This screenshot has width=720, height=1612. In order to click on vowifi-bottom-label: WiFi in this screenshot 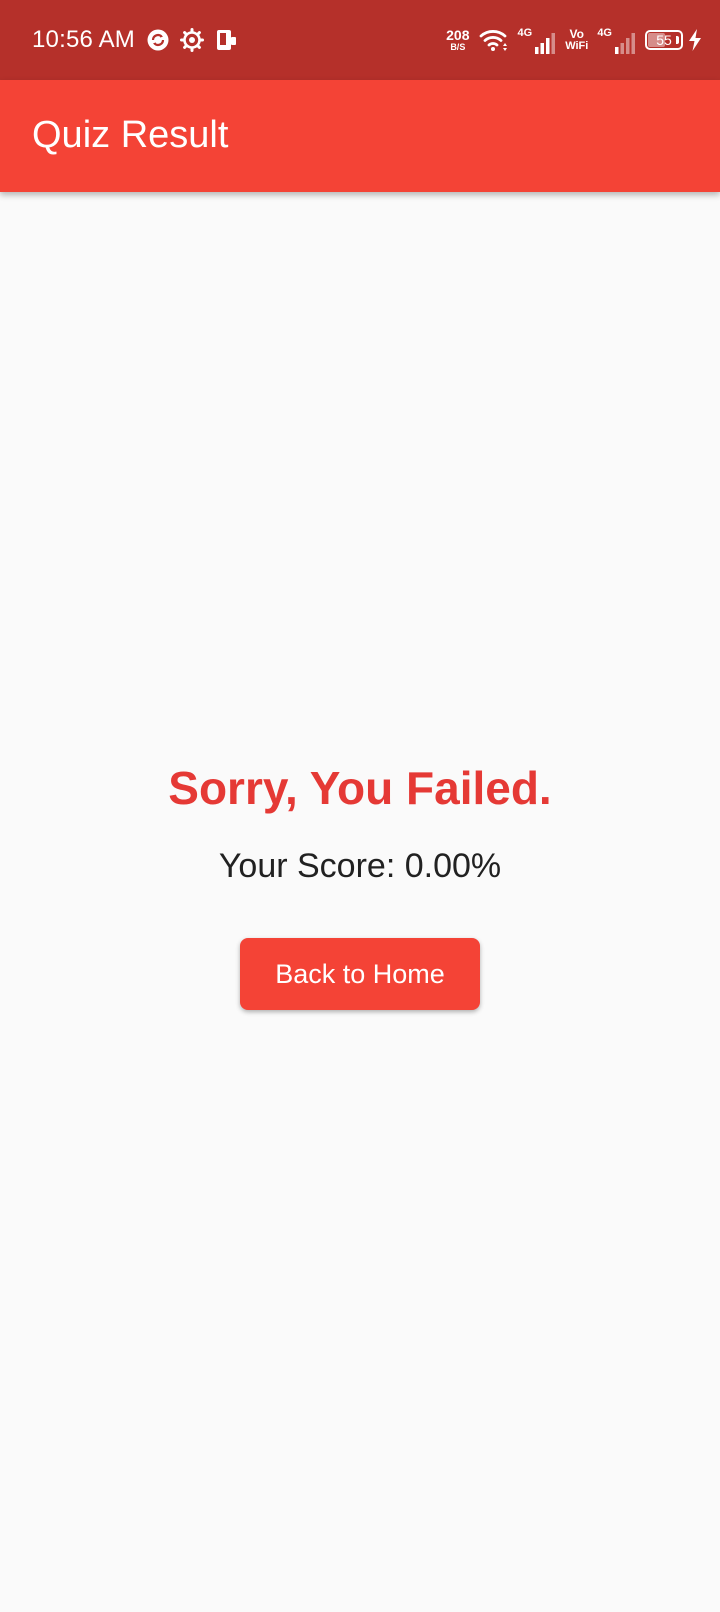, I will do `click(577, 46)`.